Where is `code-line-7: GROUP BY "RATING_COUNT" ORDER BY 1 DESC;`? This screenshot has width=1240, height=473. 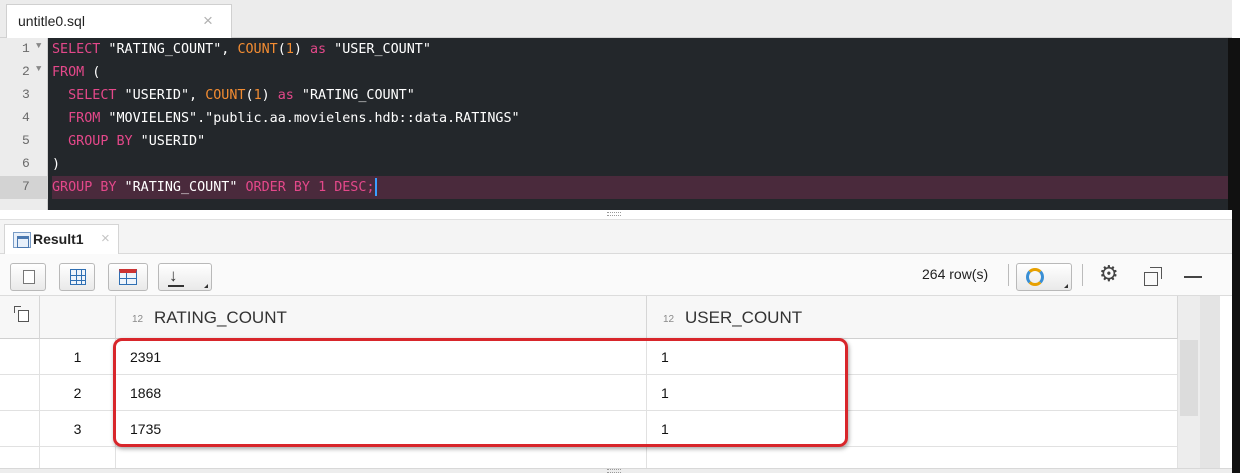
code-line-7: GROUP BY "RATING_COUNT" ORDER BY 1 DESC; is located at coordinates (640, 187).